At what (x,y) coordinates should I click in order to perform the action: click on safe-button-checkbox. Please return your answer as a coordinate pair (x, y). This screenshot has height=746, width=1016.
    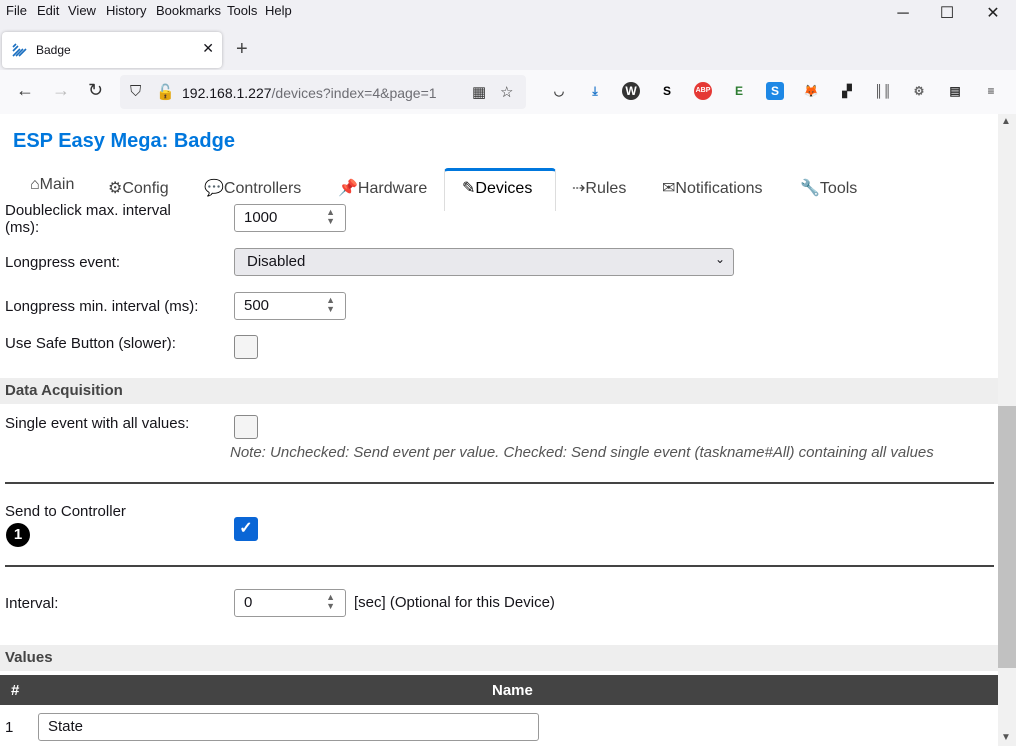
    Looking at the image, I should click on (246, 347).